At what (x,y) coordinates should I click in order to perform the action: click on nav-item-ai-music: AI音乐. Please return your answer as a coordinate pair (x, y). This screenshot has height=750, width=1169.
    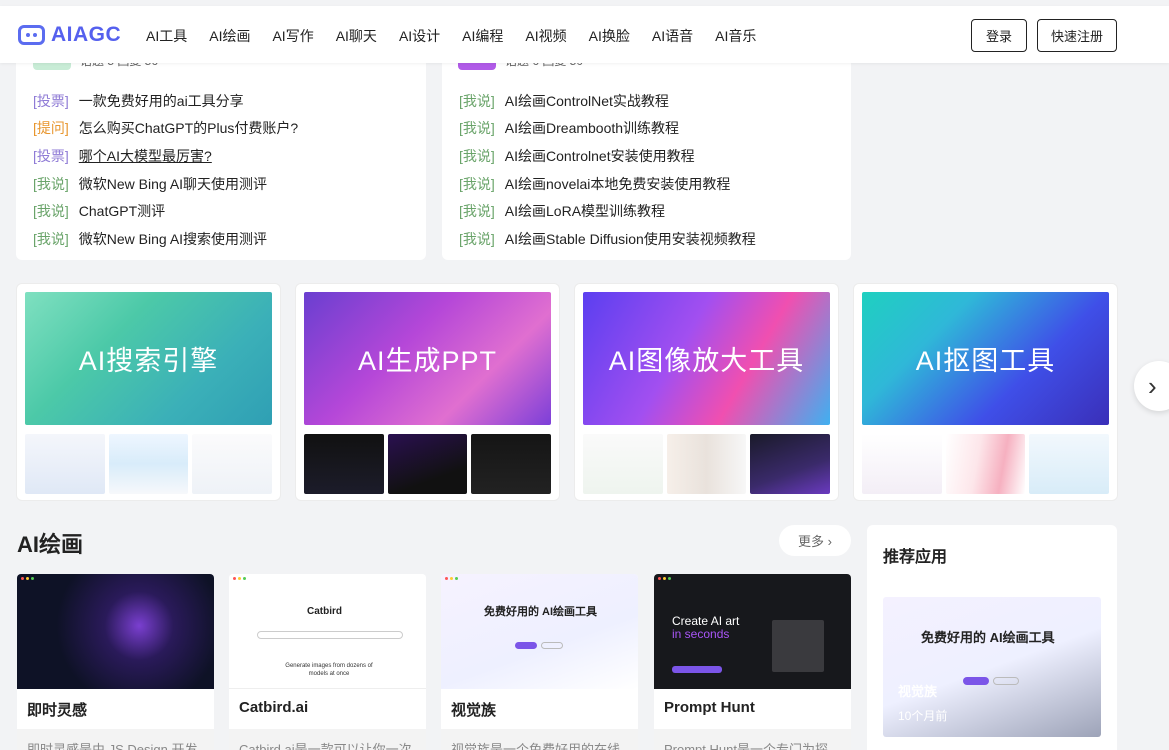
    Looking at the image, I should click on (735, 36).